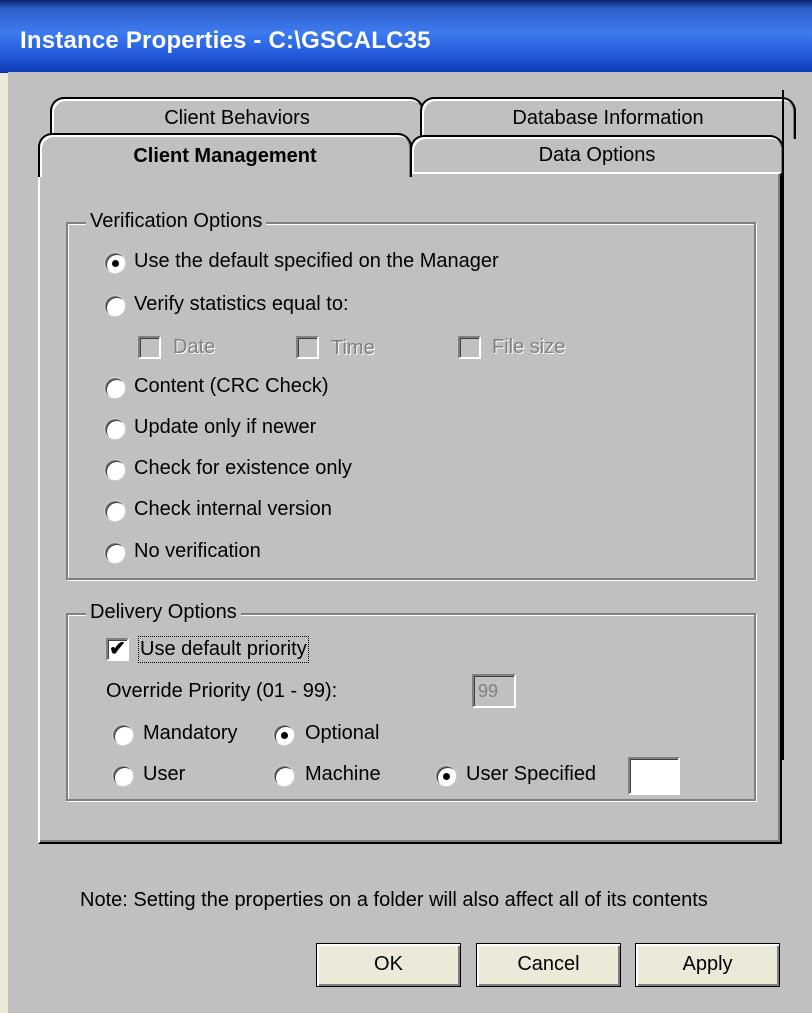 The image size is (812, 1013). I want to click on radio-verify-statistics, so click(115, 306).